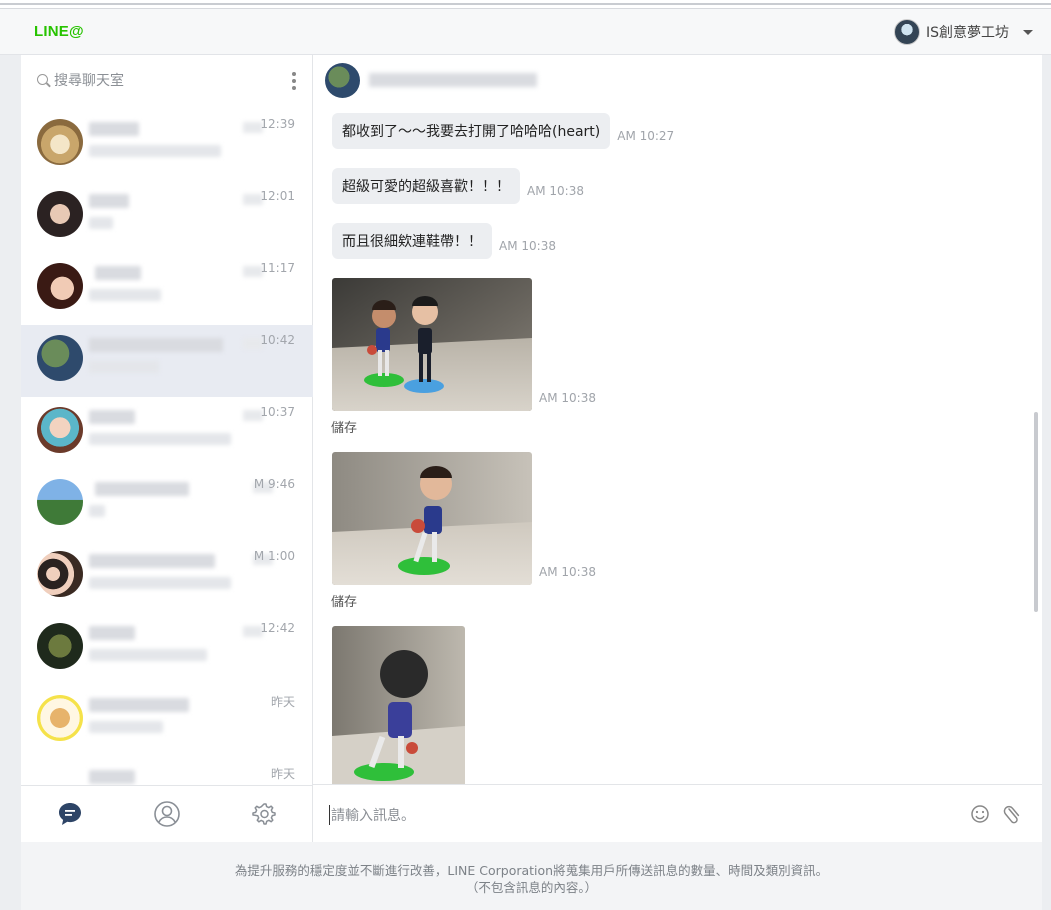  What do you see at coordinates (906, 32) in the screenshot?
I see `account-avatar` at bounding box center [906, 32].